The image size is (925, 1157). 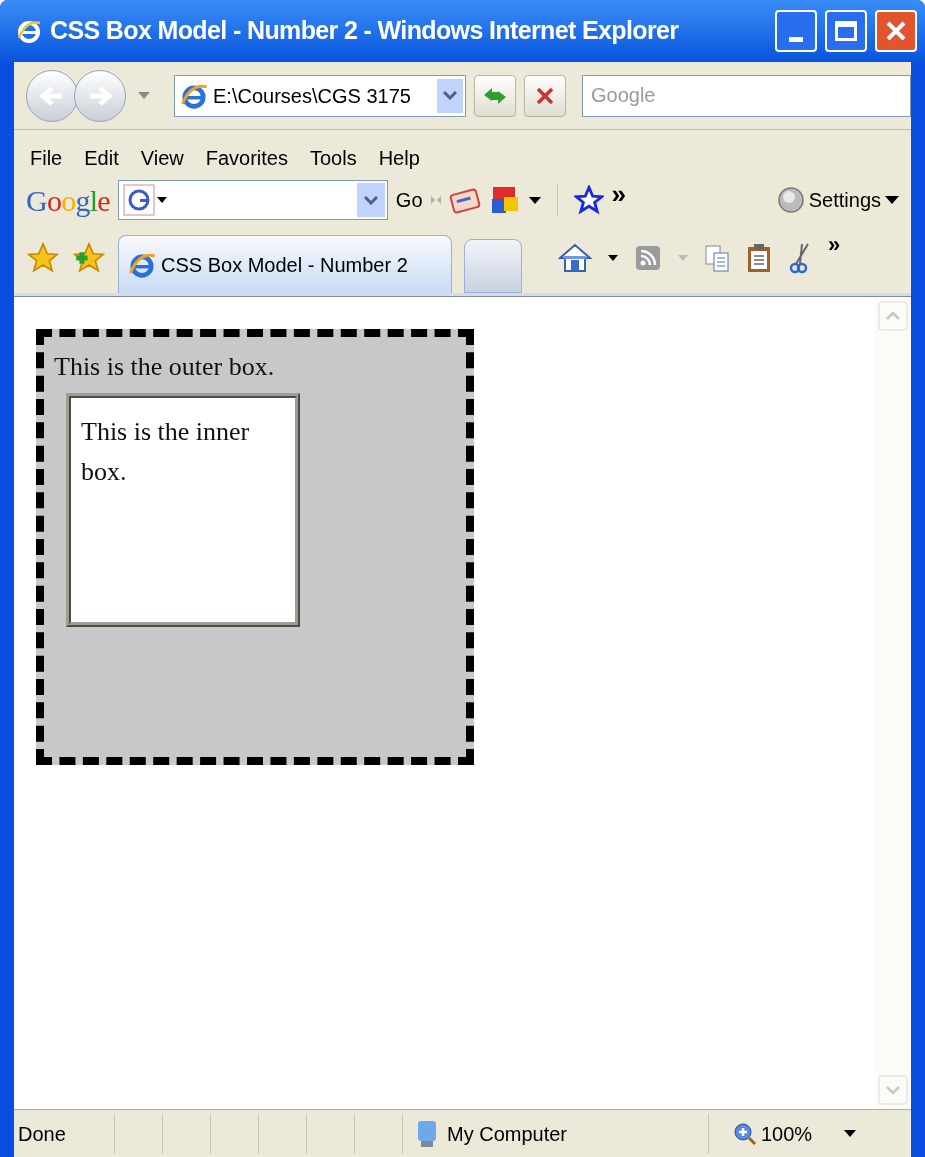 I want to click on google-search-field, so click(x=252, y=200).